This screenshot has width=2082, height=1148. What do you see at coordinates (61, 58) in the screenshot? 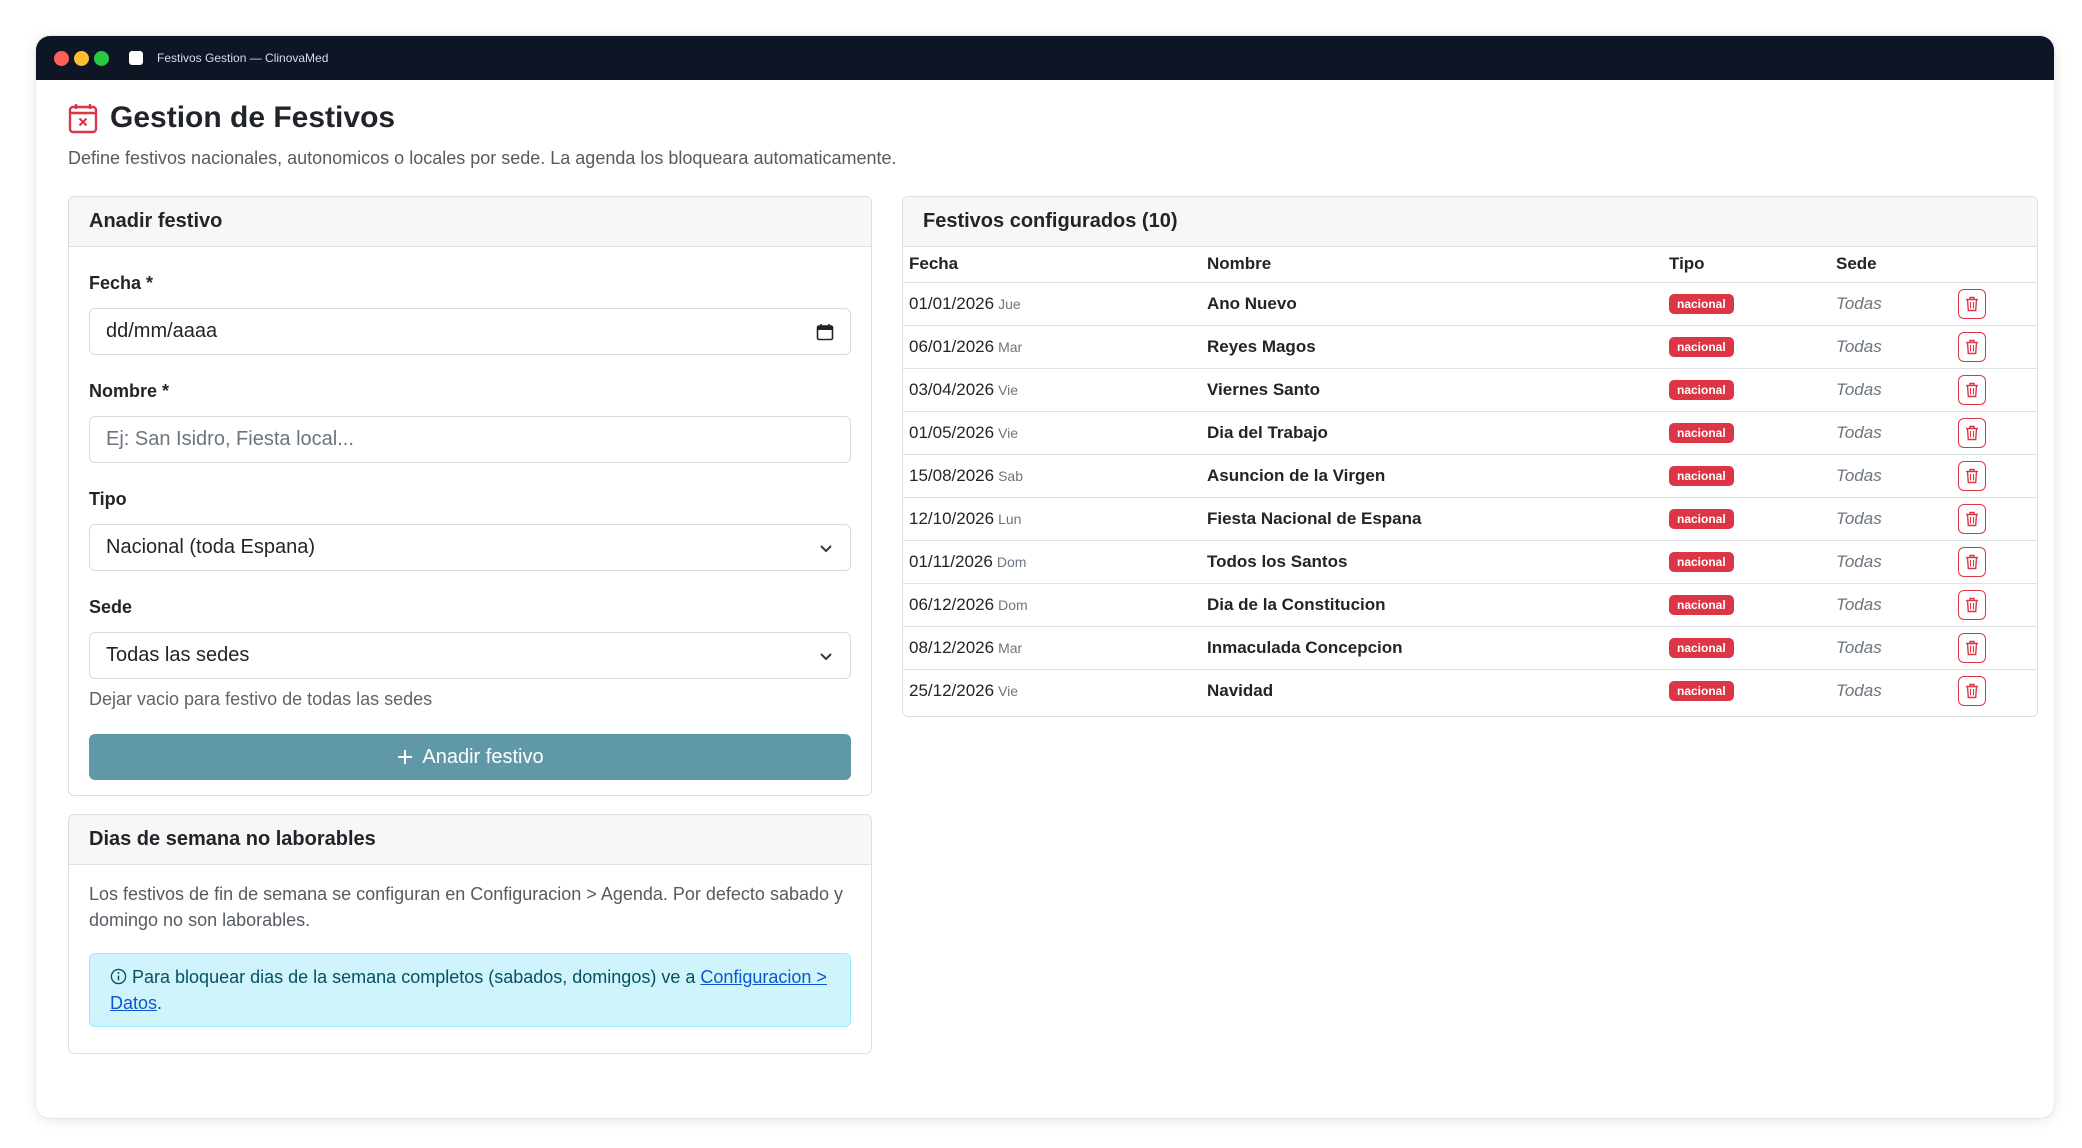
I see `close-window-button` at bounding box center [61, 58].